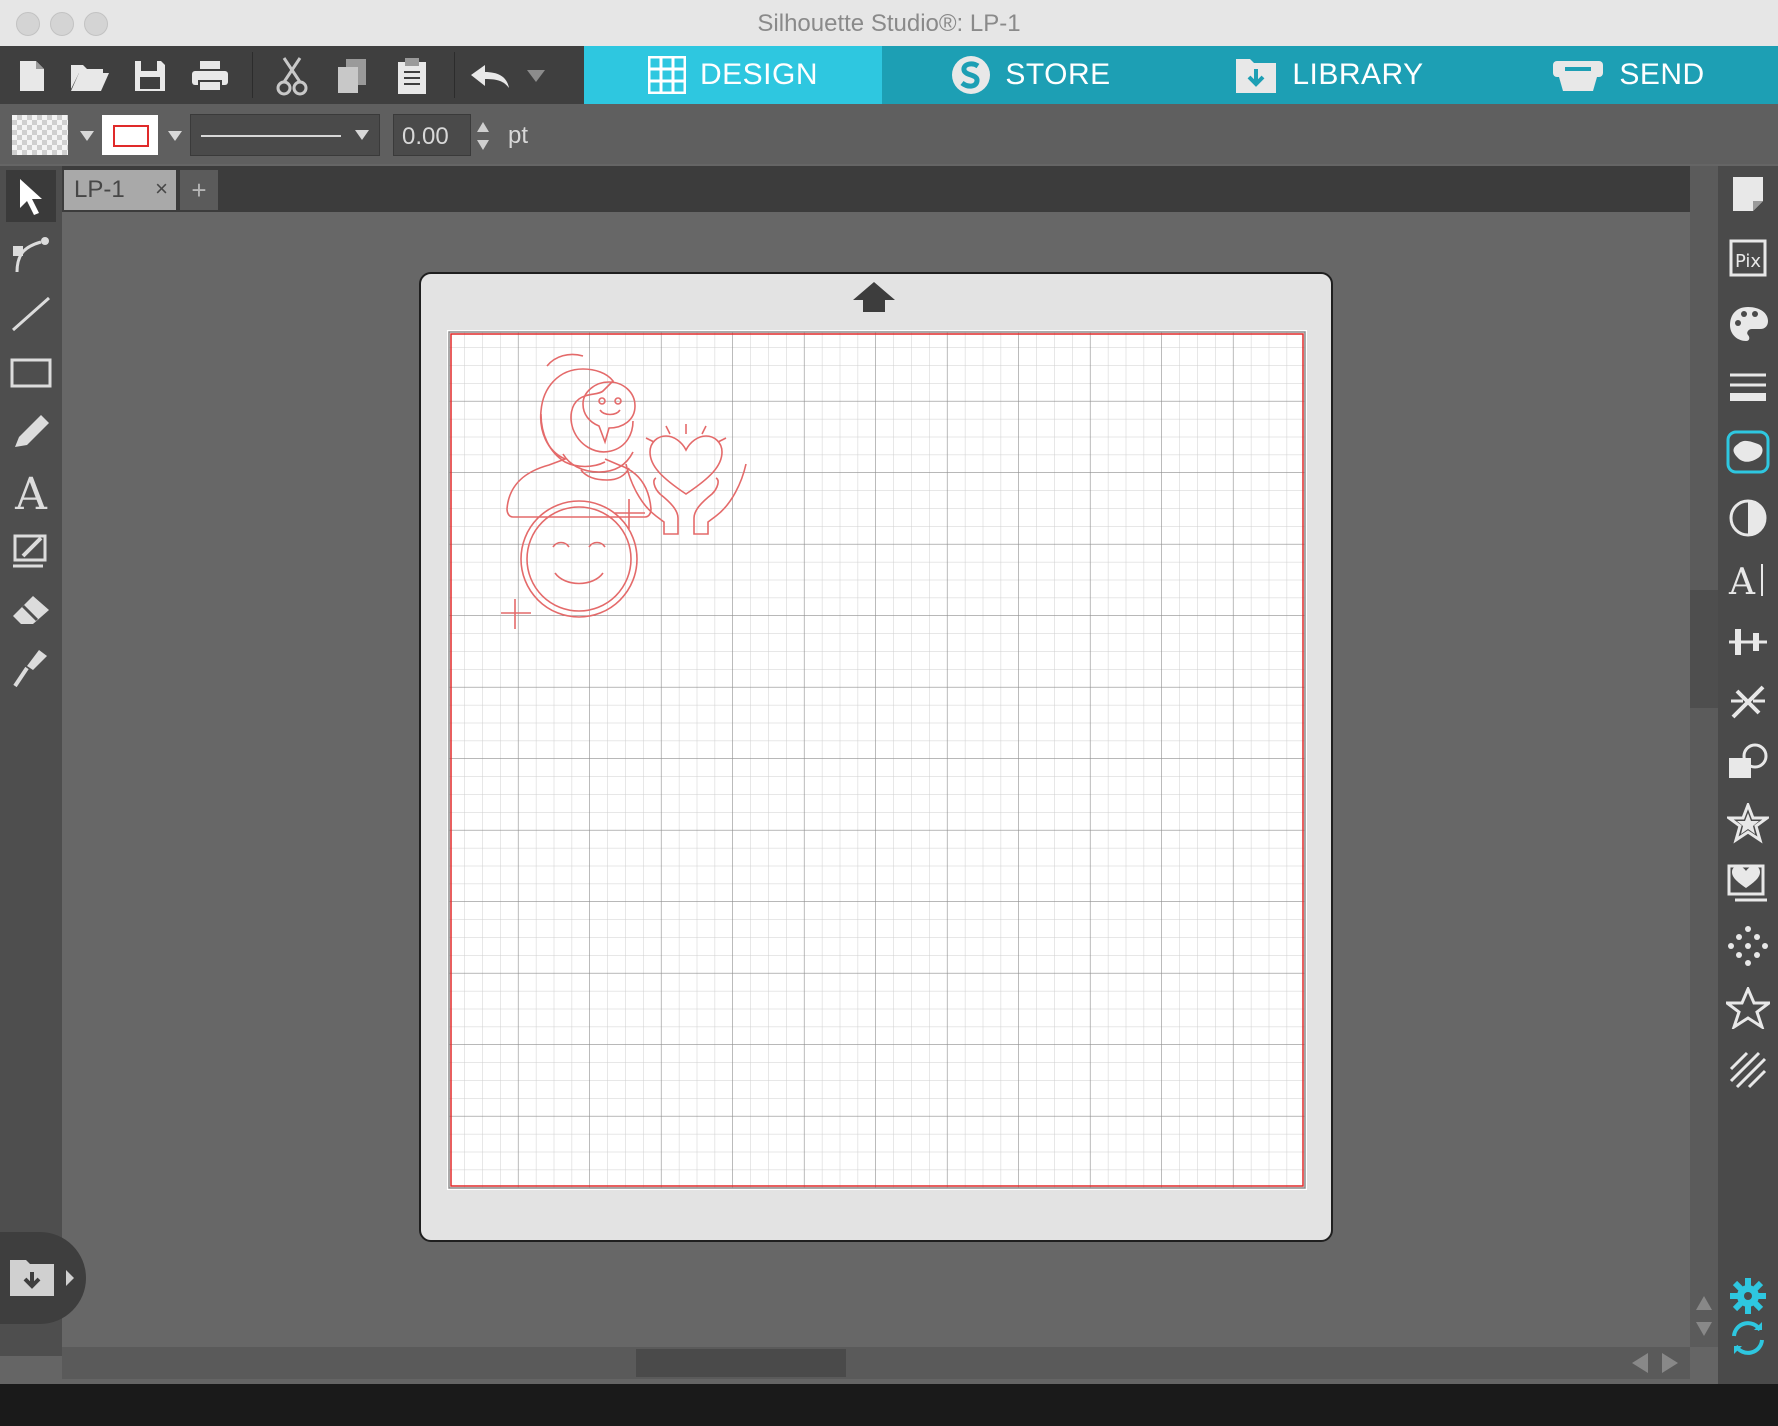  Describe the element at coordinates (90, 76) in the screenshot. I see `open-folder-icon` at that location.